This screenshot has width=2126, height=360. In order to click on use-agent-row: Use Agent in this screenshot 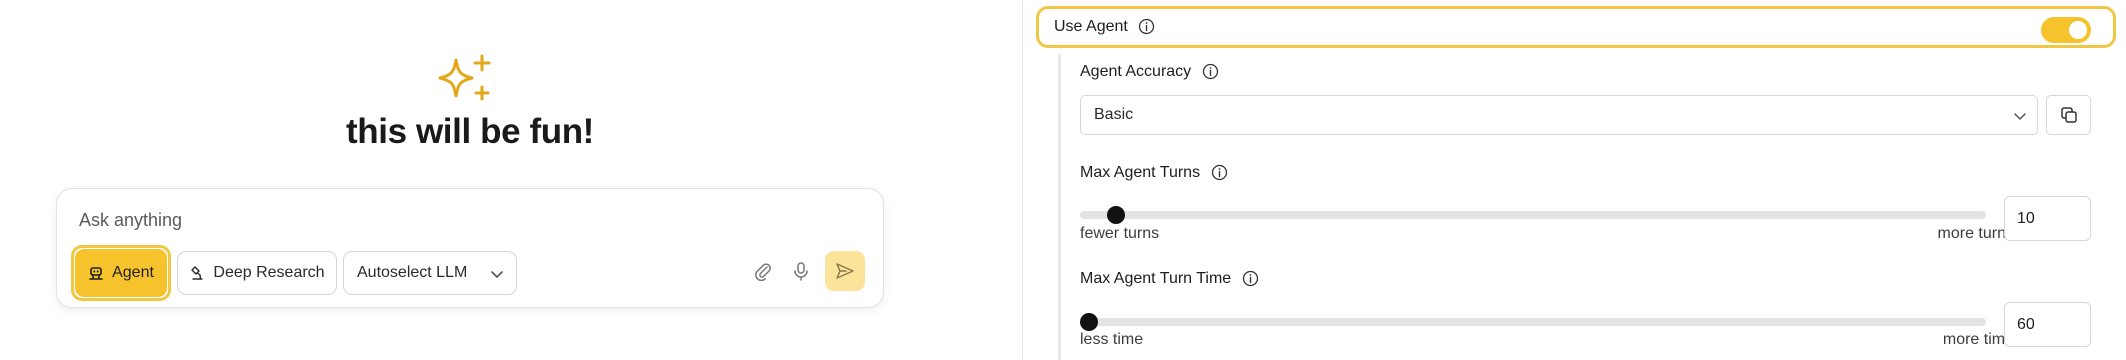, I will do `click(1576, 27)`.